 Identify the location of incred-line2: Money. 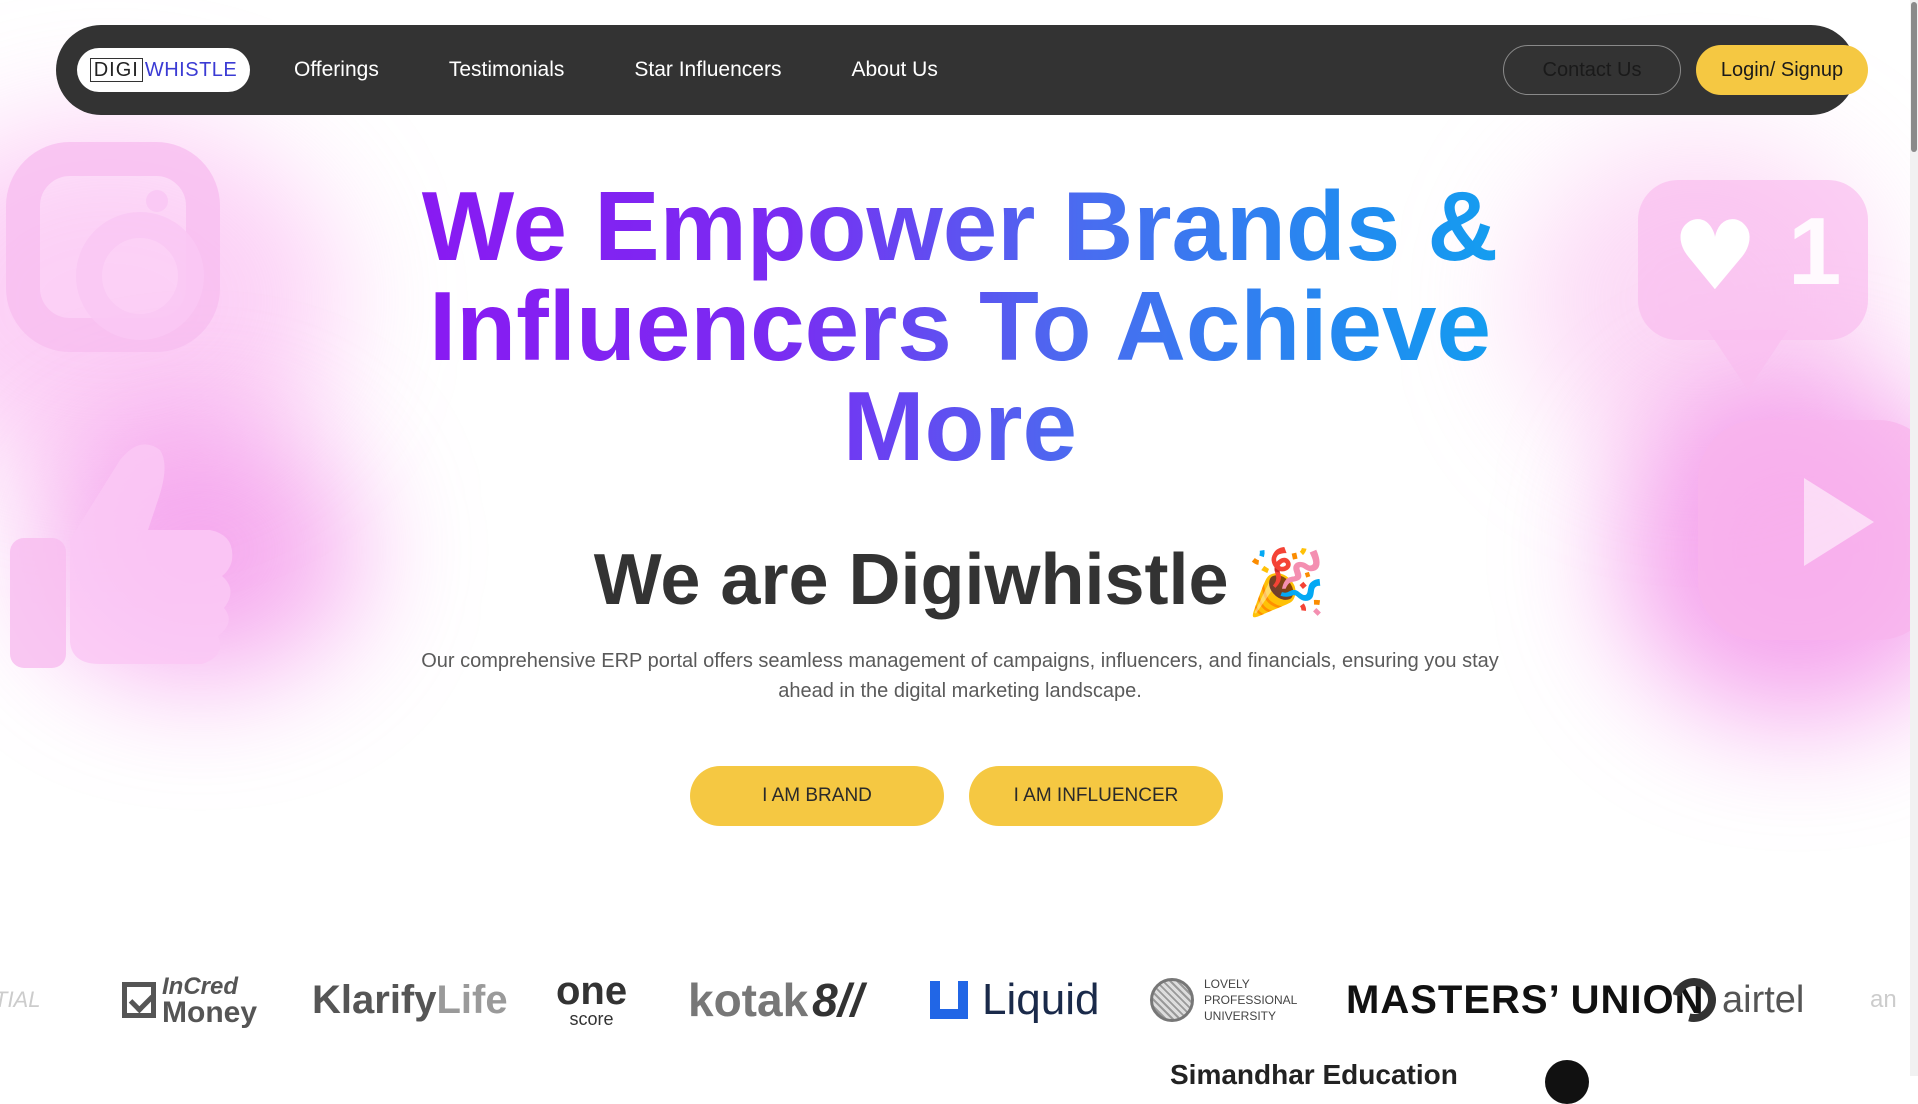
(210, 1012).